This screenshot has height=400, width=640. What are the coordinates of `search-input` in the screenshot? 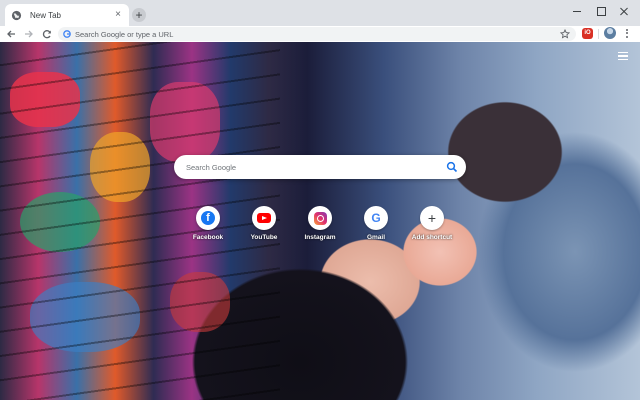 It's located at (311, 167).